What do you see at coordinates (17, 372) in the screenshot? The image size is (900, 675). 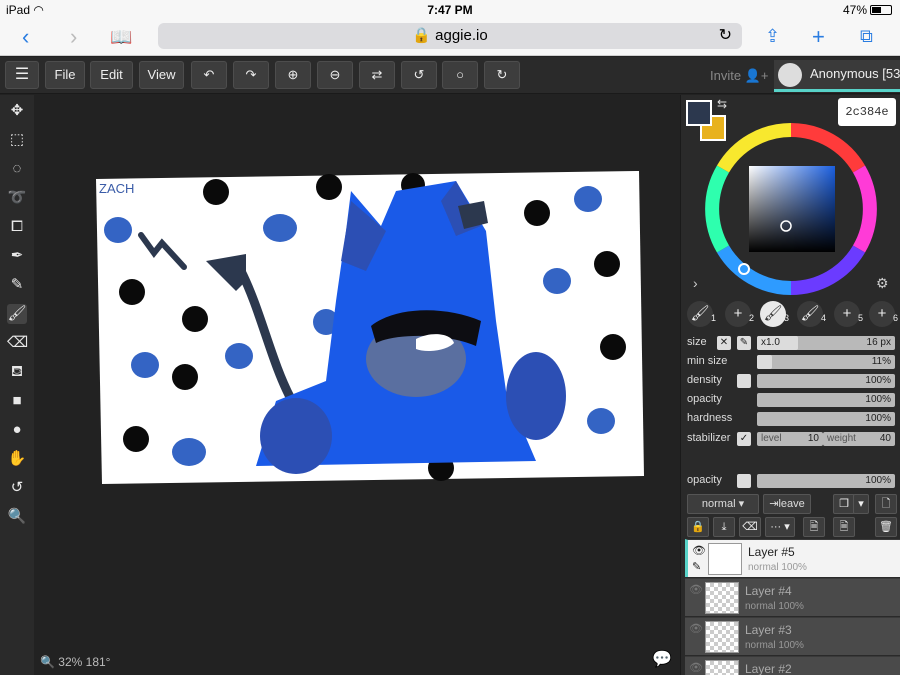 I see `fill-icon: ⛾` at bounding box center [17, 372].